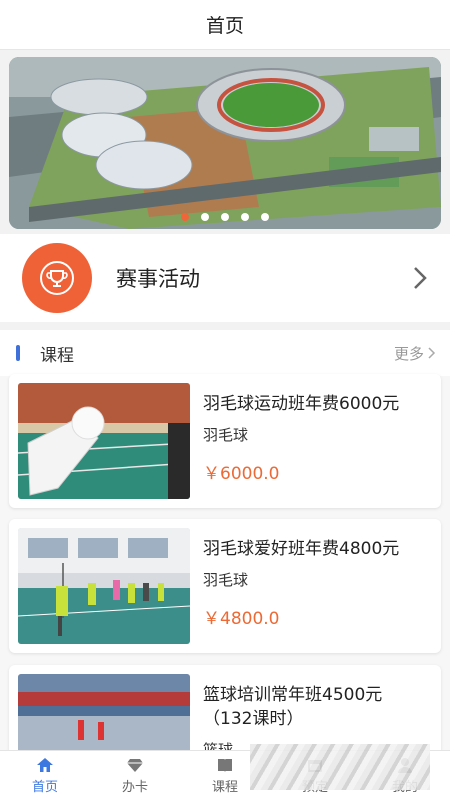 This screenshot has height=800, width=450. I want to click on course-name: 篮球培训常年班4500元（132课时）, so click(293, 707).